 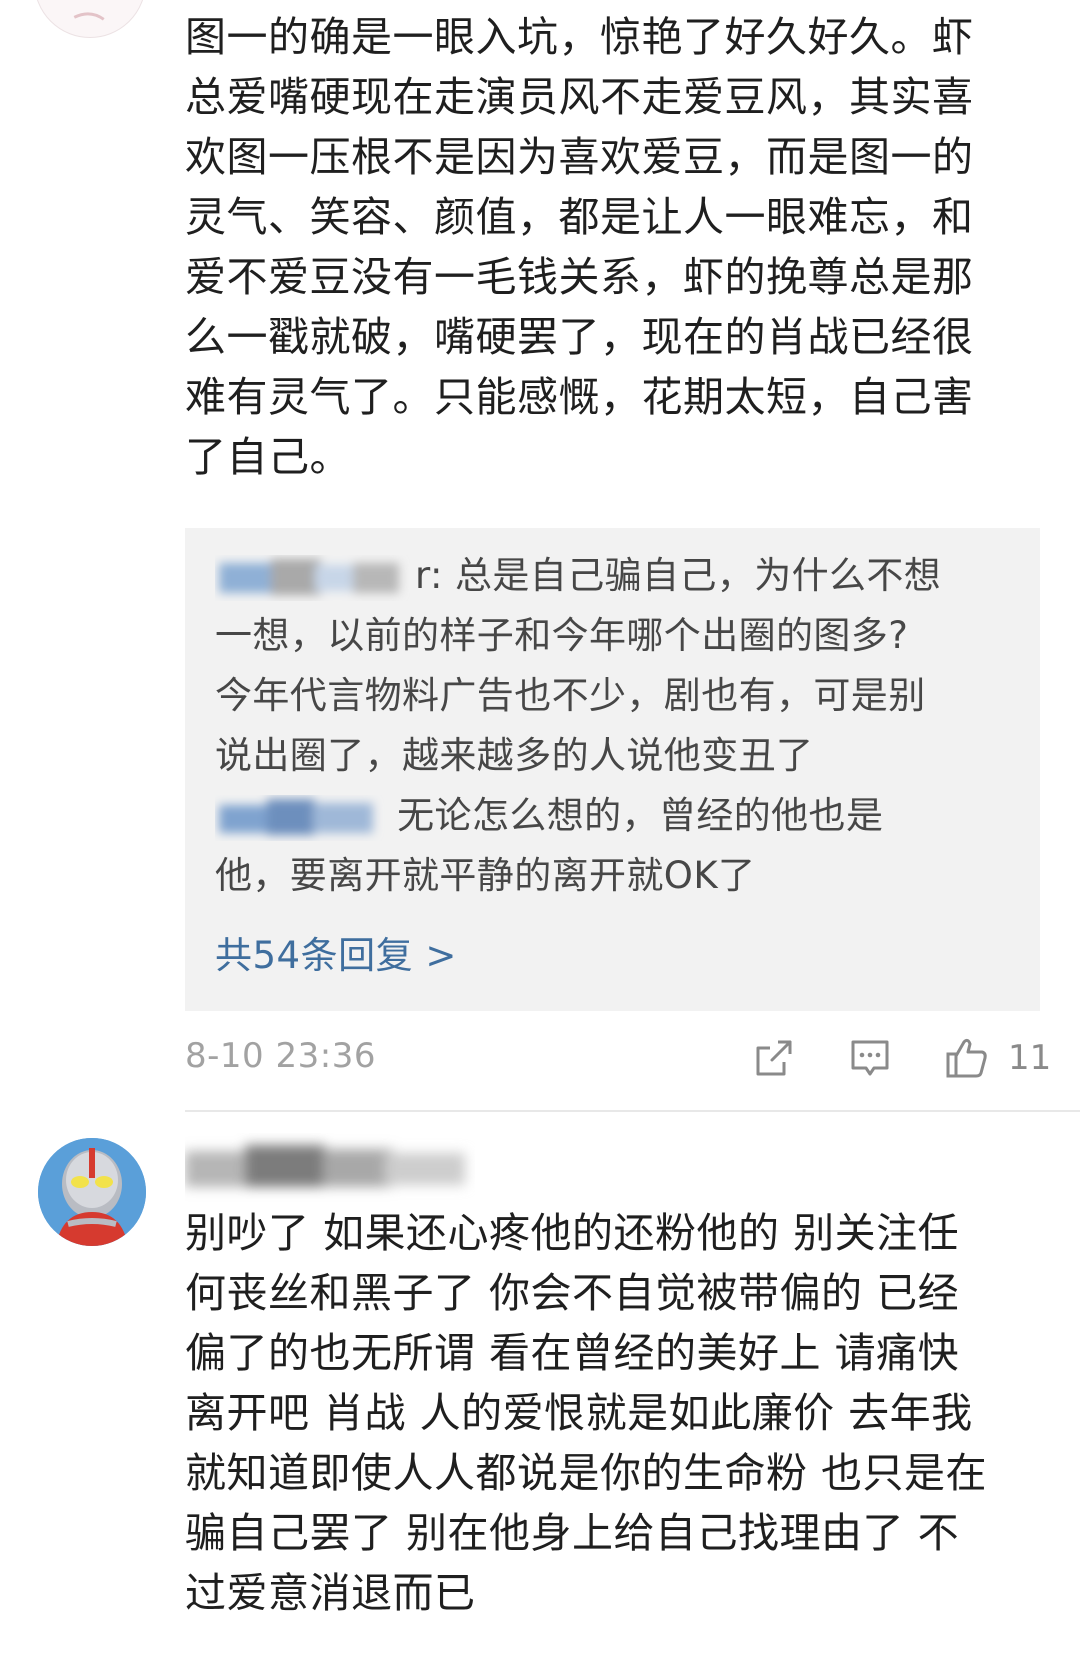 I want to click on comment-line: 过爱意消退而已, so click(x=330, y=1593).